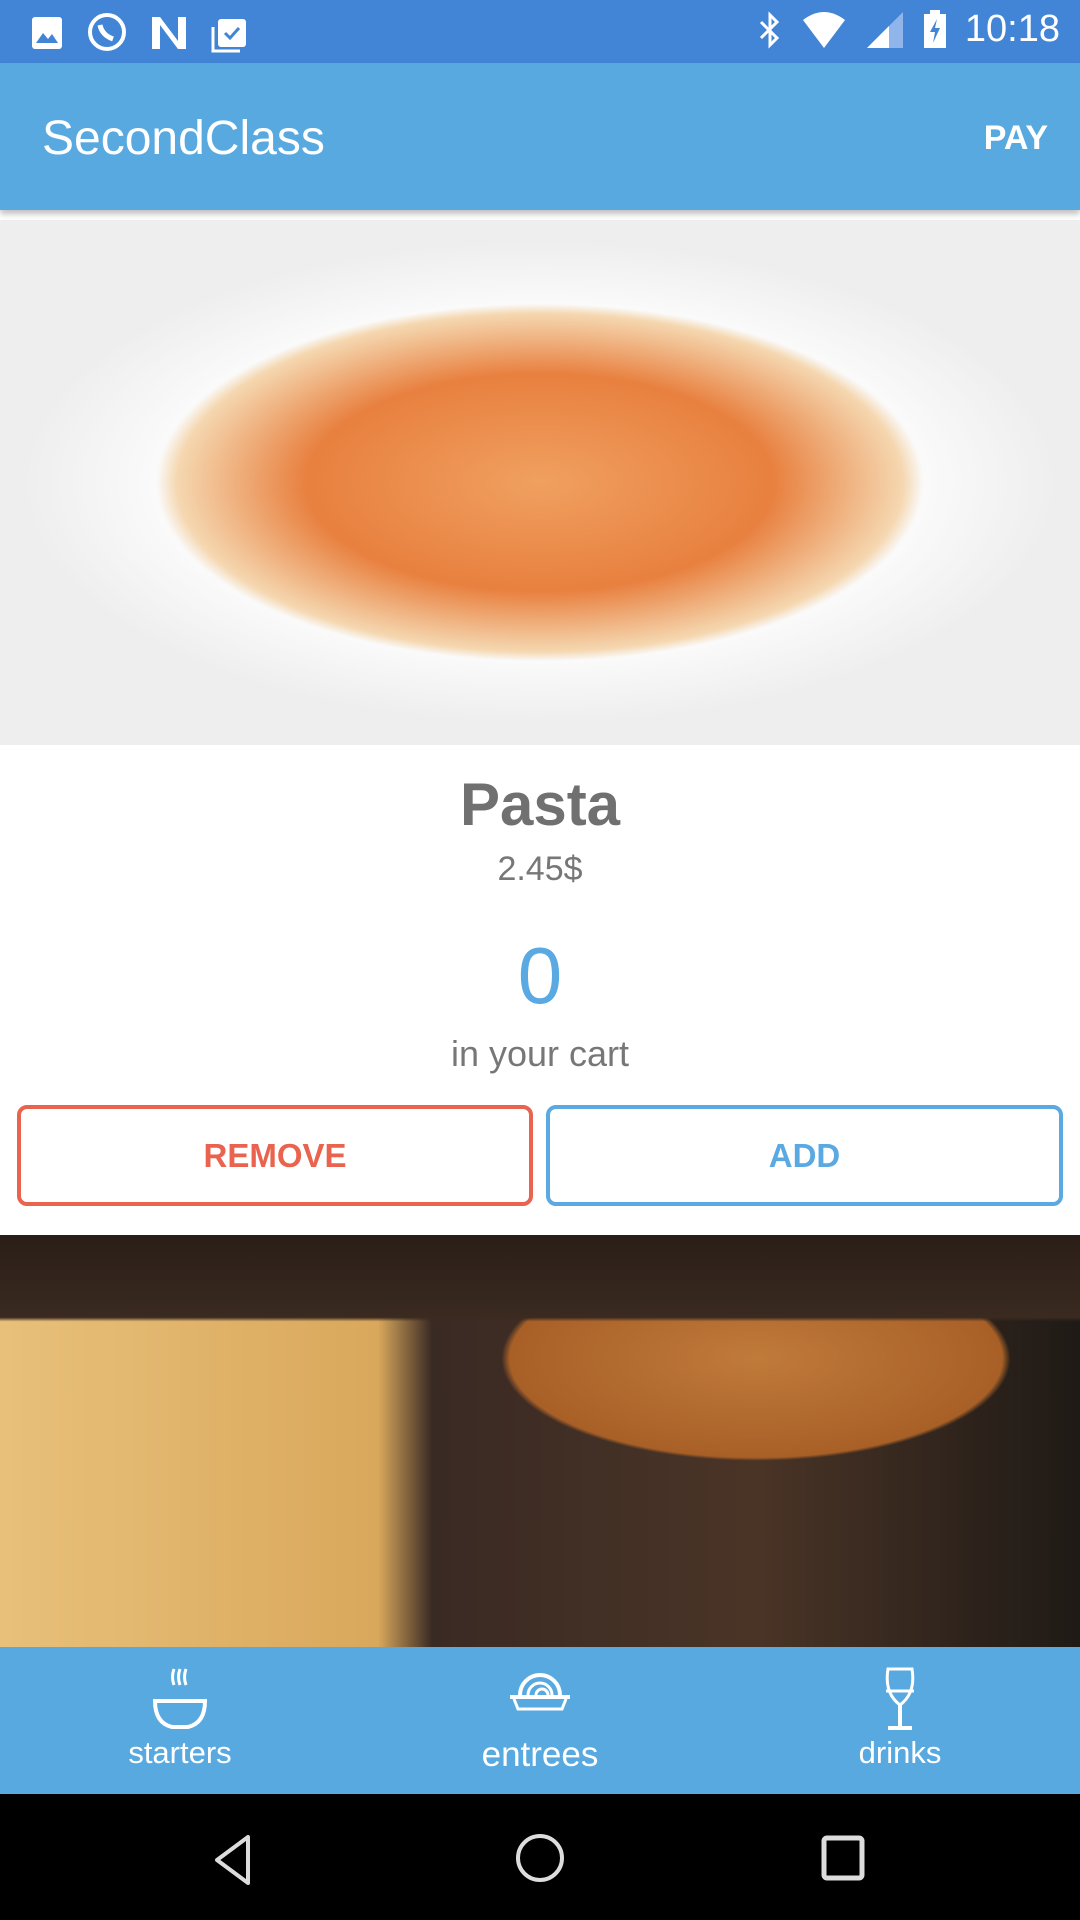 The height and width of the screenshot is (1920, 1080). What do you see at coordinates (540, 31) in the screenshot?
I see `status-bar: 10:18` at bounding box center [540, 31].